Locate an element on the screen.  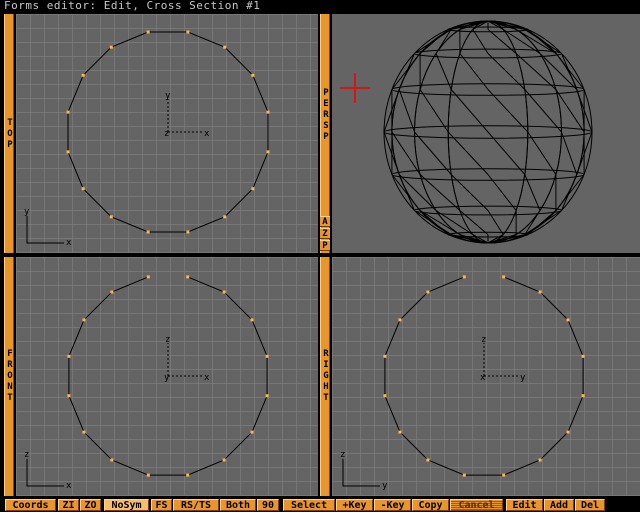
center-axis-mark: z is located at coordinates (166, 134).